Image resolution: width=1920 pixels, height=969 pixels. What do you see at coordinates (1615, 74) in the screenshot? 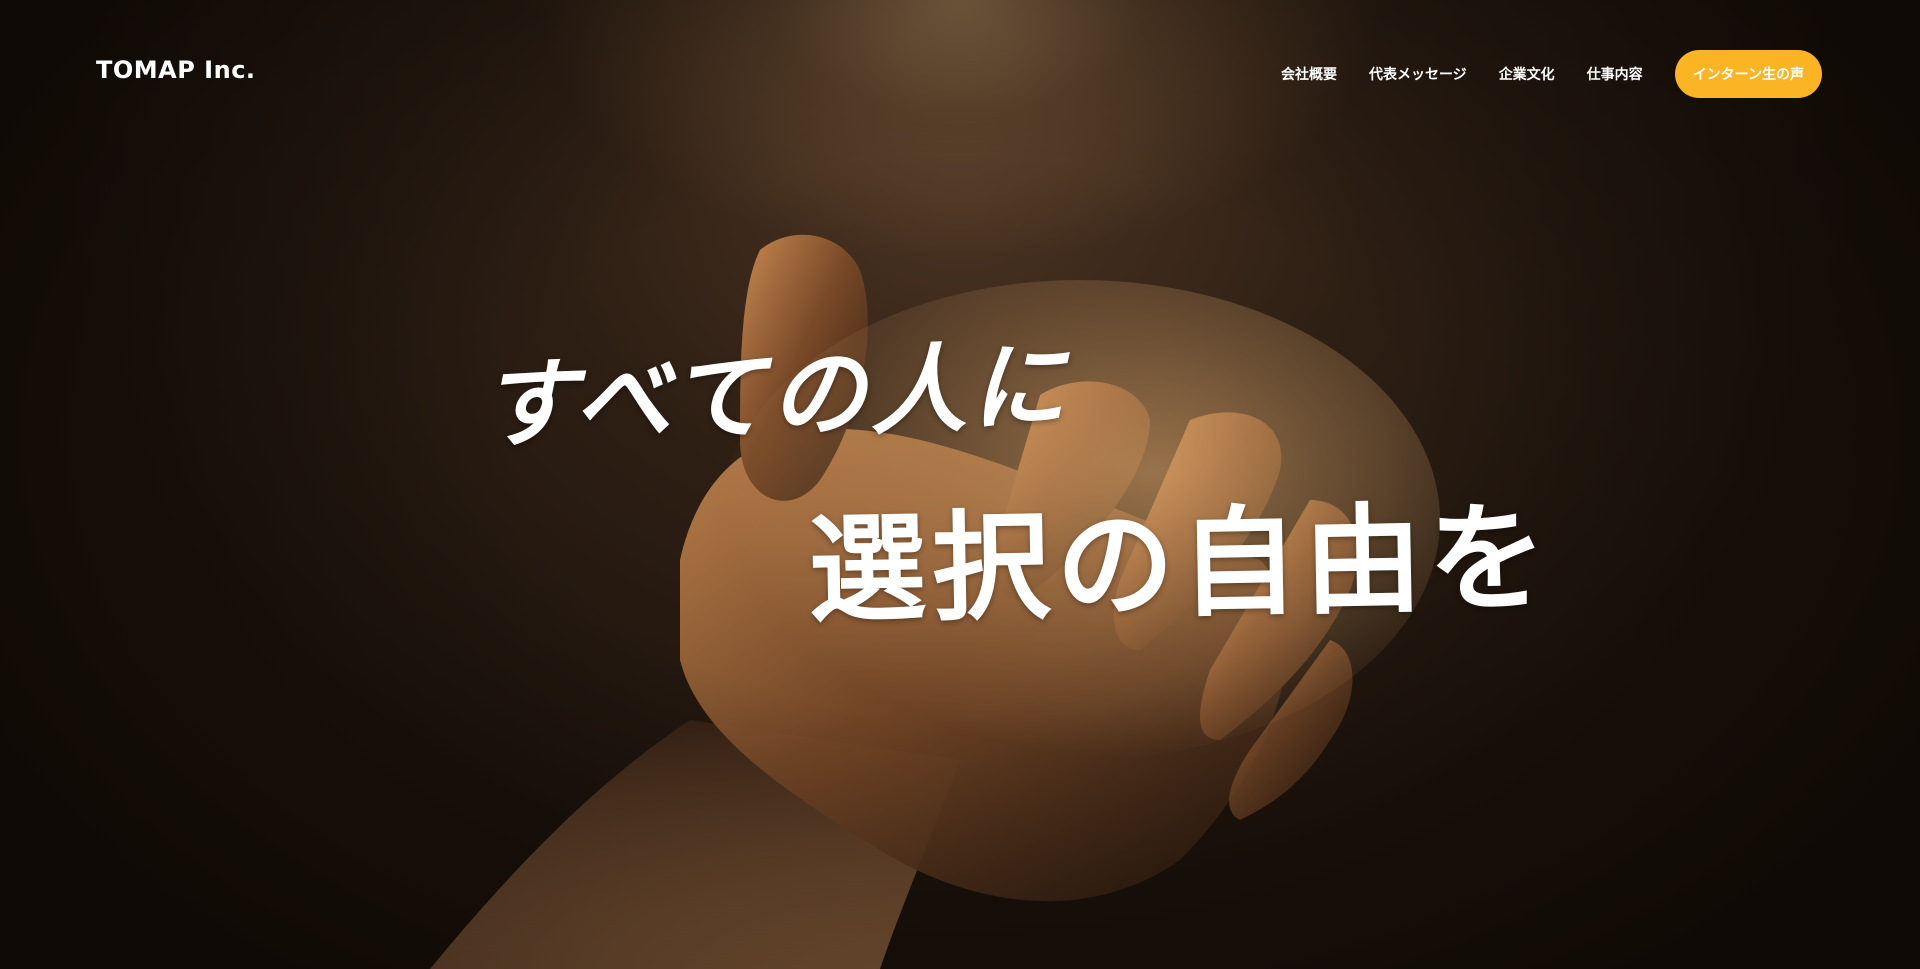
I see `nav-item-job-description: 仕事内容` at bounding box center [1615, 74].